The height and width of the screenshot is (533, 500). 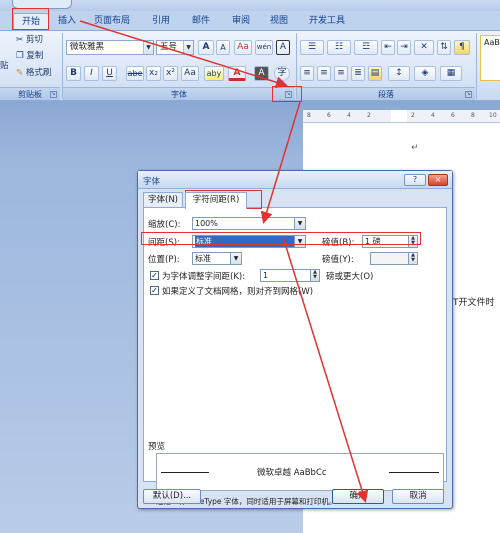 I want to click on kerning-checkbox: ✓, so click(x=154, y=275).